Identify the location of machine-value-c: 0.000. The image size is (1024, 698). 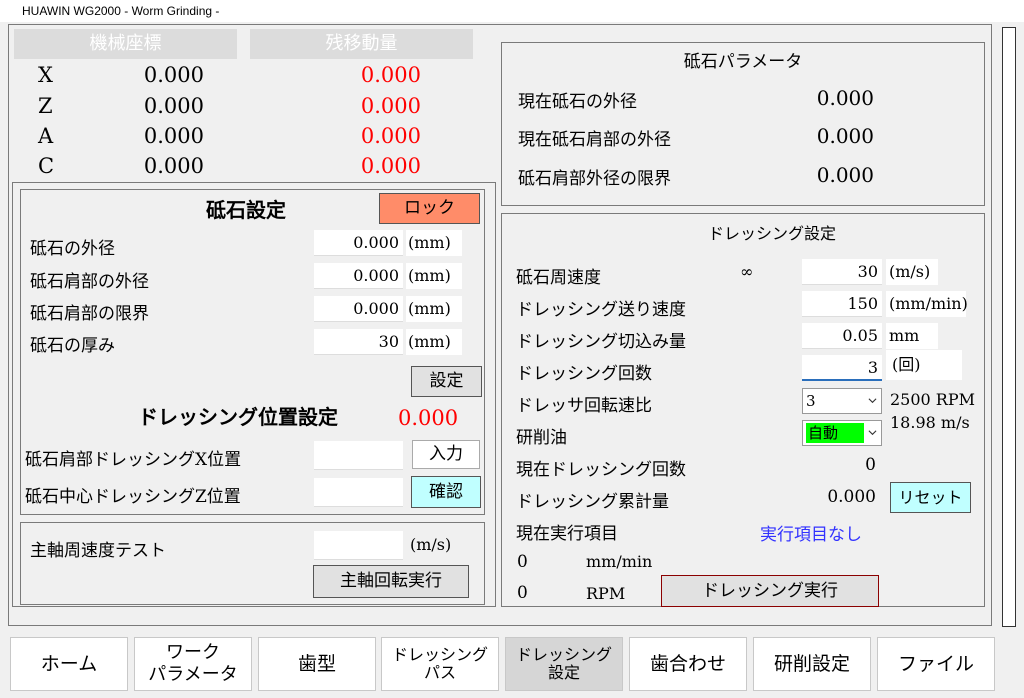
(173, 166).